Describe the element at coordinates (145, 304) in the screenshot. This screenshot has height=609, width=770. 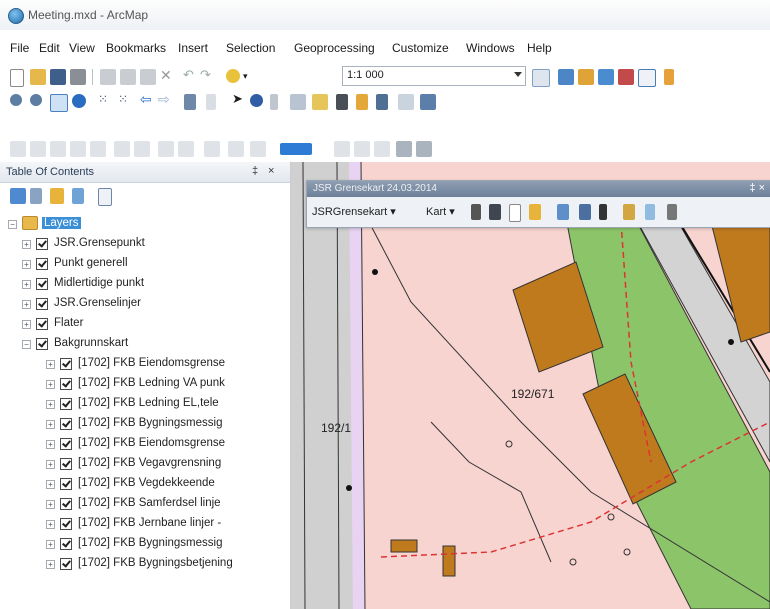
I see `layer-item: + JSR.Grenselinjer` at that location.